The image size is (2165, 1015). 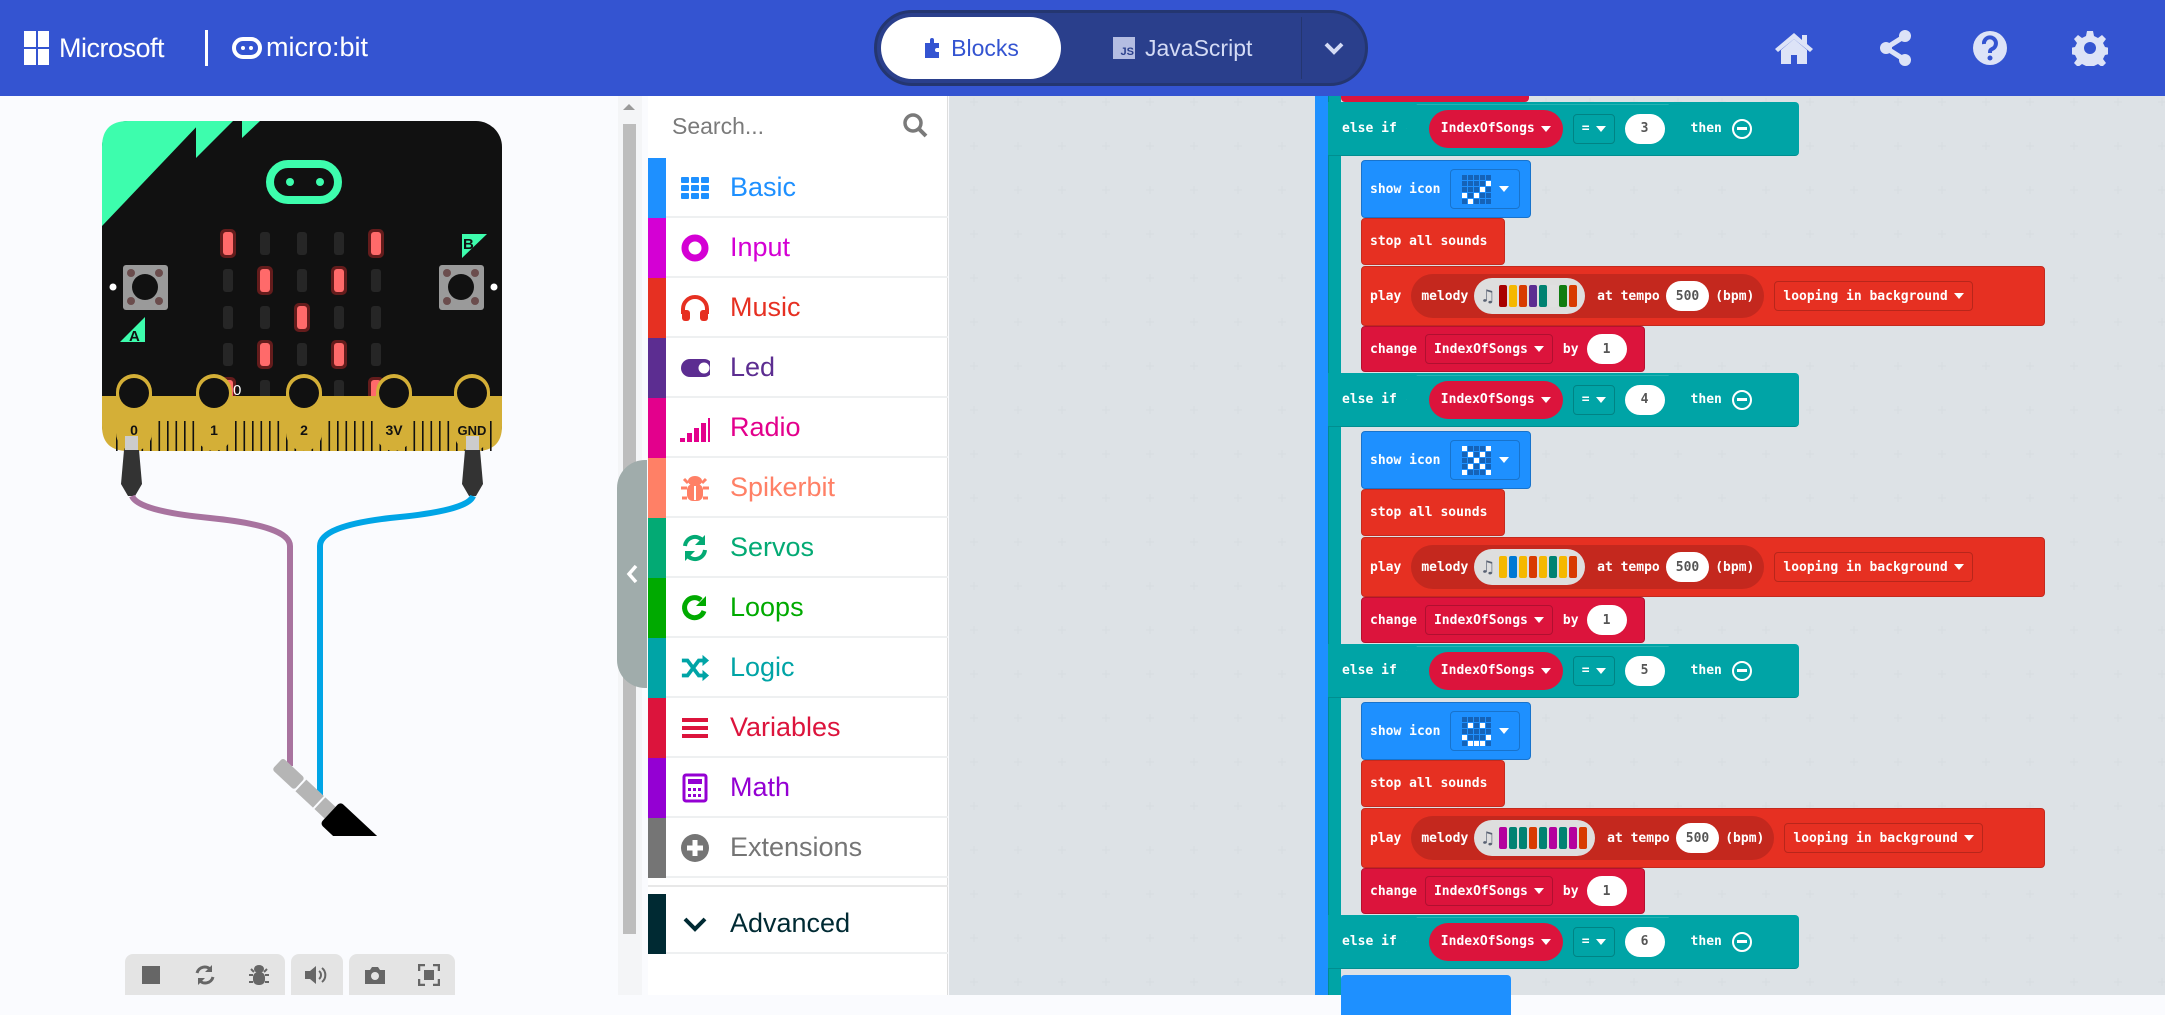 What do you see at coordinates (1480, 349) in the screenshot?
I see `variable-name: IndexOfSongs` at bounding box center [1480, 349].